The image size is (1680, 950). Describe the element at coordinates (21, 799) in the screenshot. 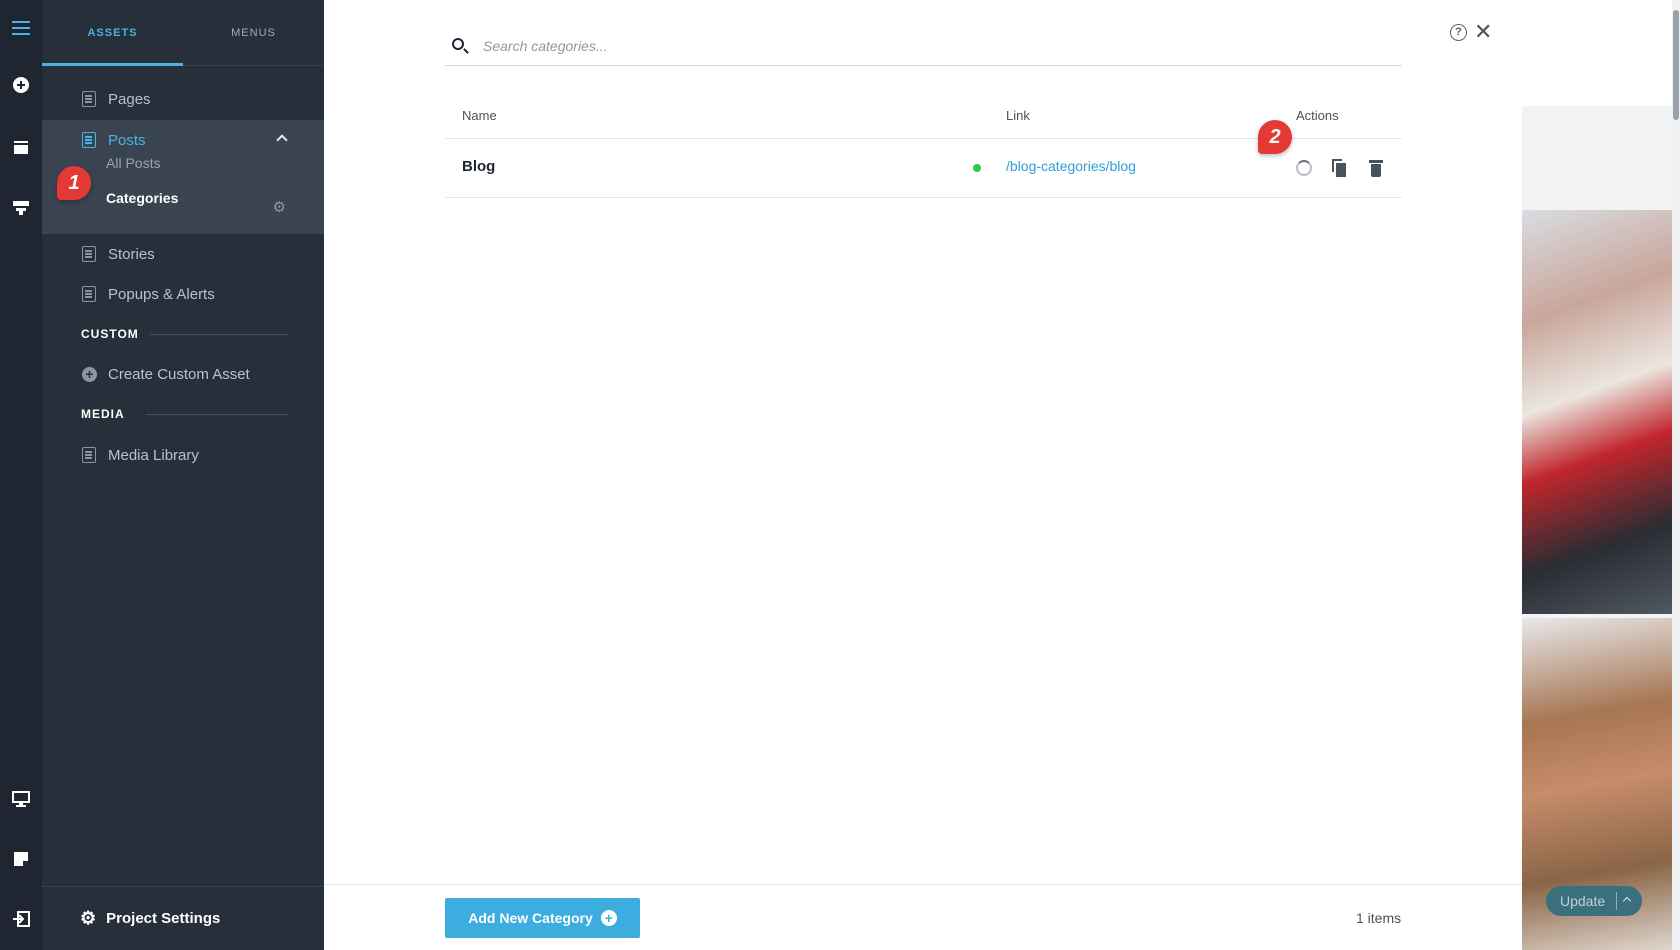

I see `desktop-icon` at that location.